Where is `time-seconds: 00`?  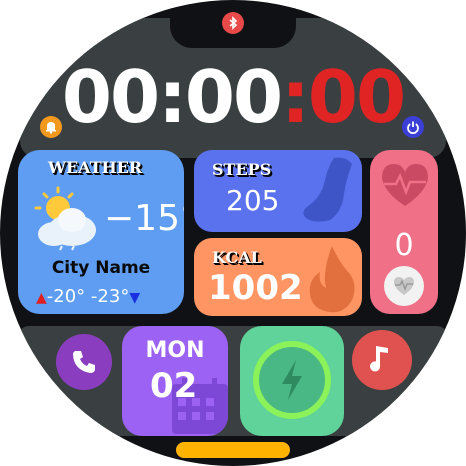
time-seconds: 00 is located at coordinates (356, 97).